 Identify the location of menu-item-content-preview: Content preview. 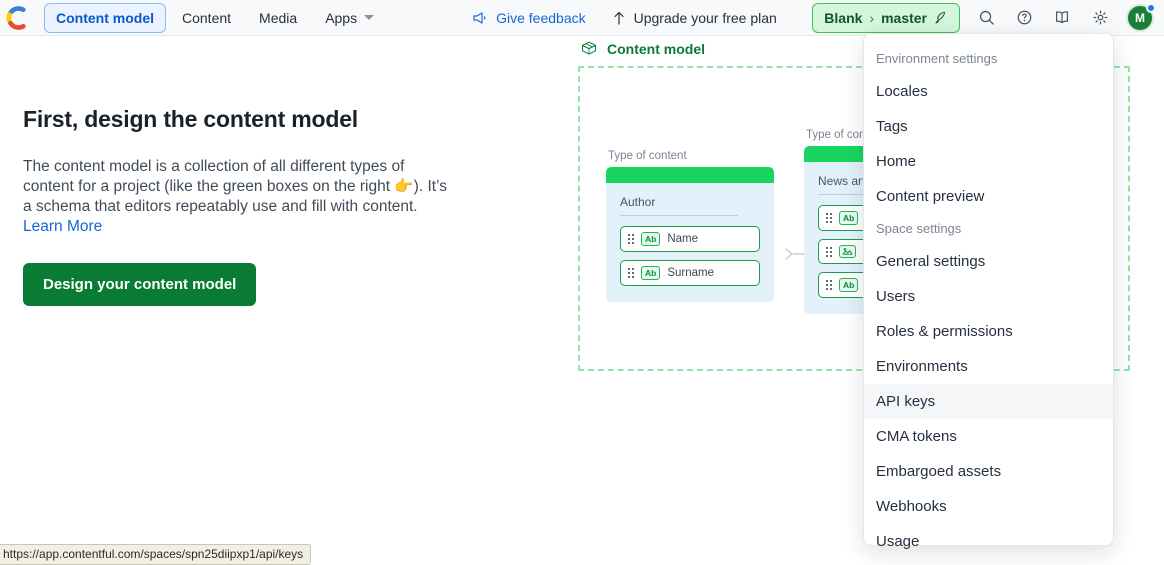
(988, 196).